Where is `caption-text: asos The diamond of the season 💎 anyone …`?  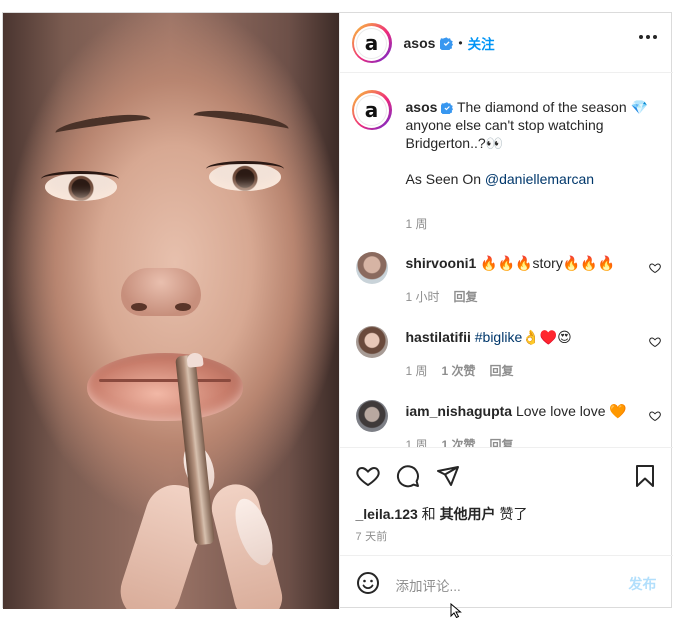
caption-text: asos The diamond of the season 💎 anyone … is located at coordinates (528, 143).